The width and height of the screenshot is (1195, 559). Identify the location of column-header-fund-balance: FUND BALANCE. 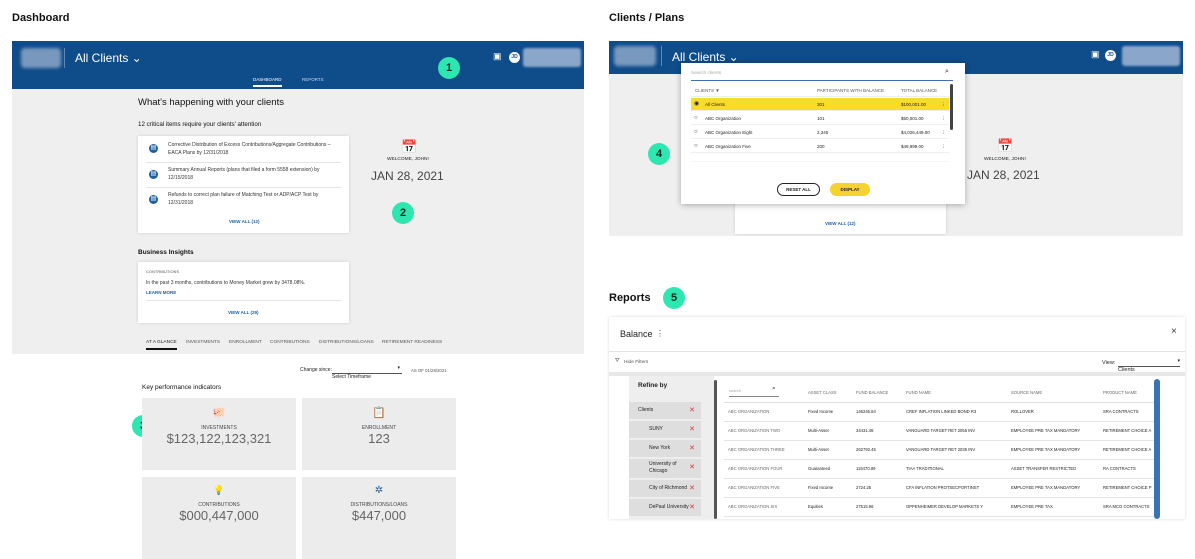
(877, 393).